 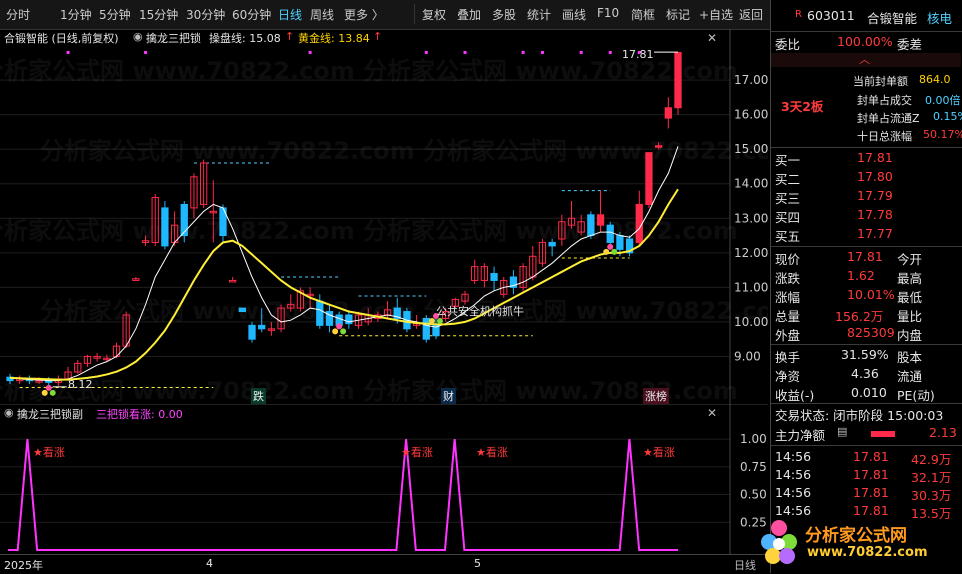 I want to click on quote-label-2: 内盘, so click(x=910, y=335).